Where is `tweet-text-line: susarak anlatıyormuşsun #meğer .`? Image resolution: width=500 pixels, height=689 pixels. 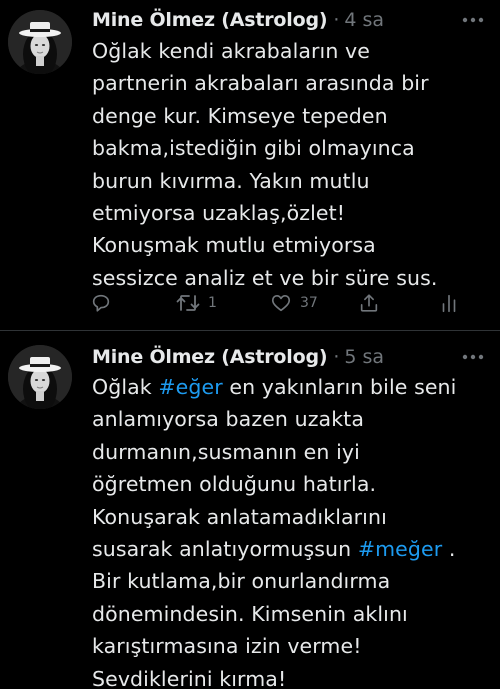
tweet-text-line: susarak anlatıyormuşsun #meğer . is located at coordinates (292, 549).